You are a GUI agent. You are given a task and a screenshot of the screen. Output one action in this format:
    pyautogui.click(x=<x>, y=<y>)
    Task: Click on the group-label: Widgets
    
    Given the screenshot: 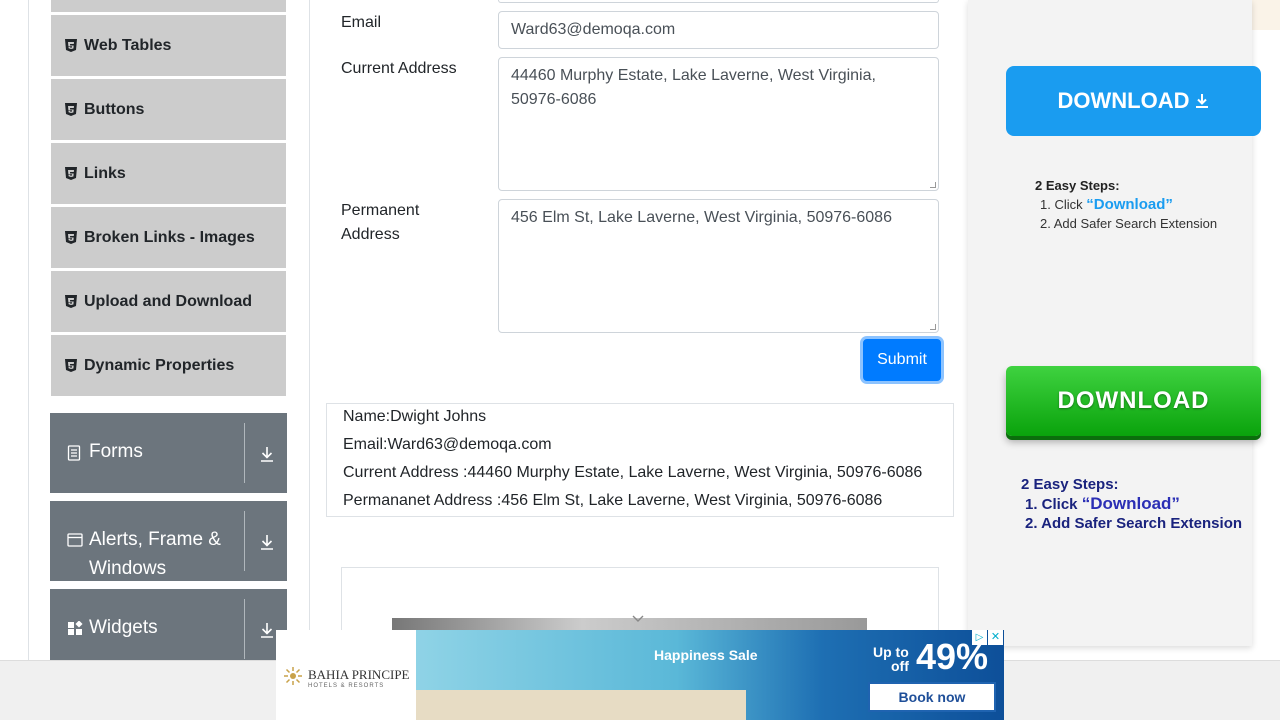 What is the action you would take?
    pyautogui.click(x=123, y=627)
    